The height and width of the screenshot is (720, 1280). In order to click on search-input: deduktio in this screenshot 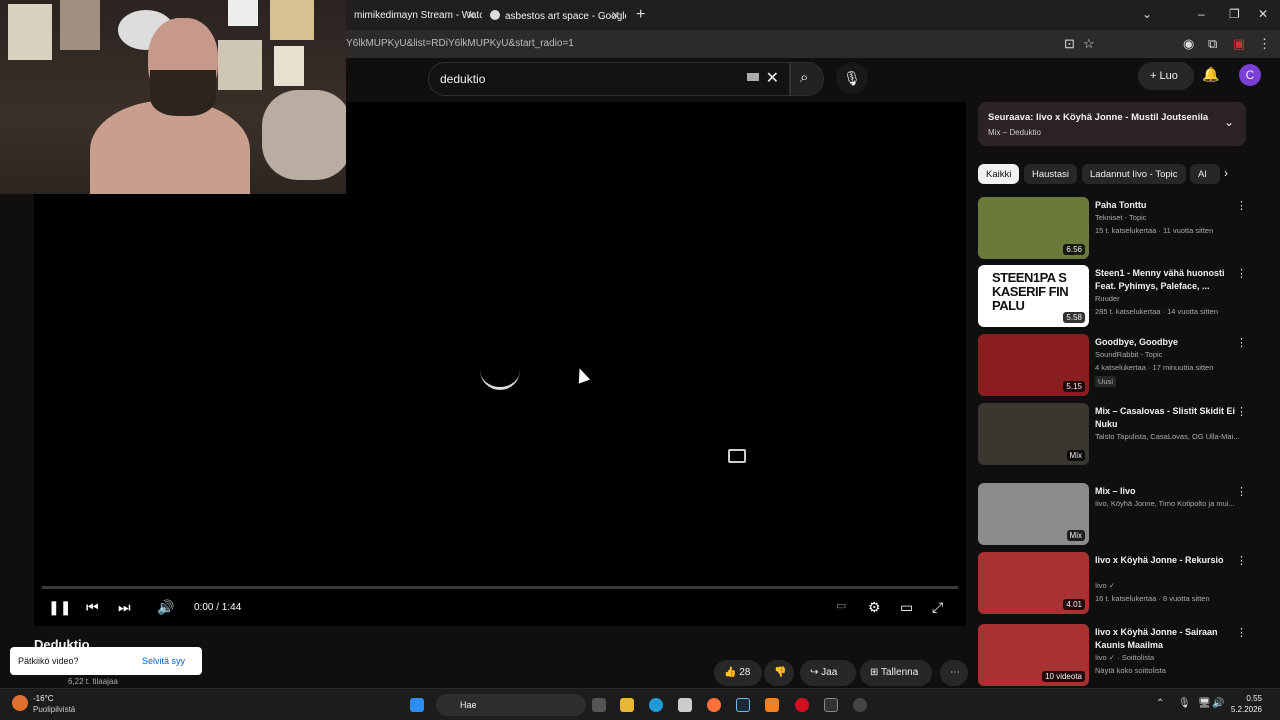, I will do `click(462, 79)`.